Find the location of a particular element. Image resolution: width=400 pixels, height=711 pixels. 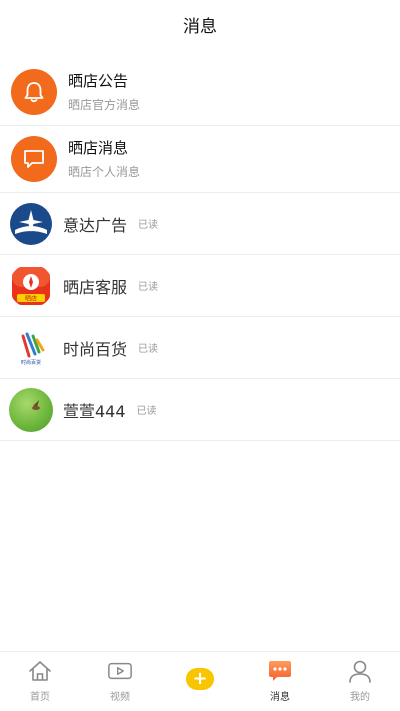

tab-publish: + is located at coordinates (200, 671).